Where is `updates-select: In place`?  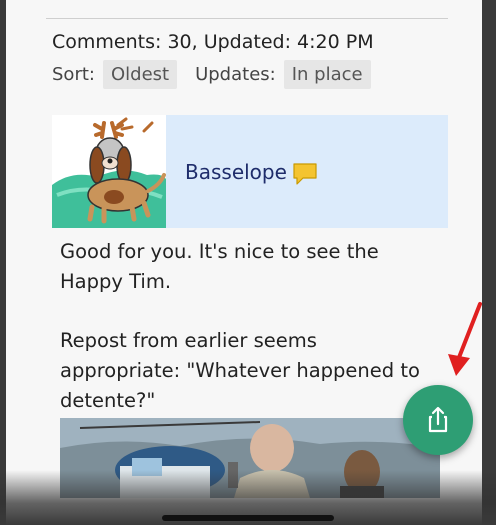 updates-select: In place is located at coordinates (327, 74).